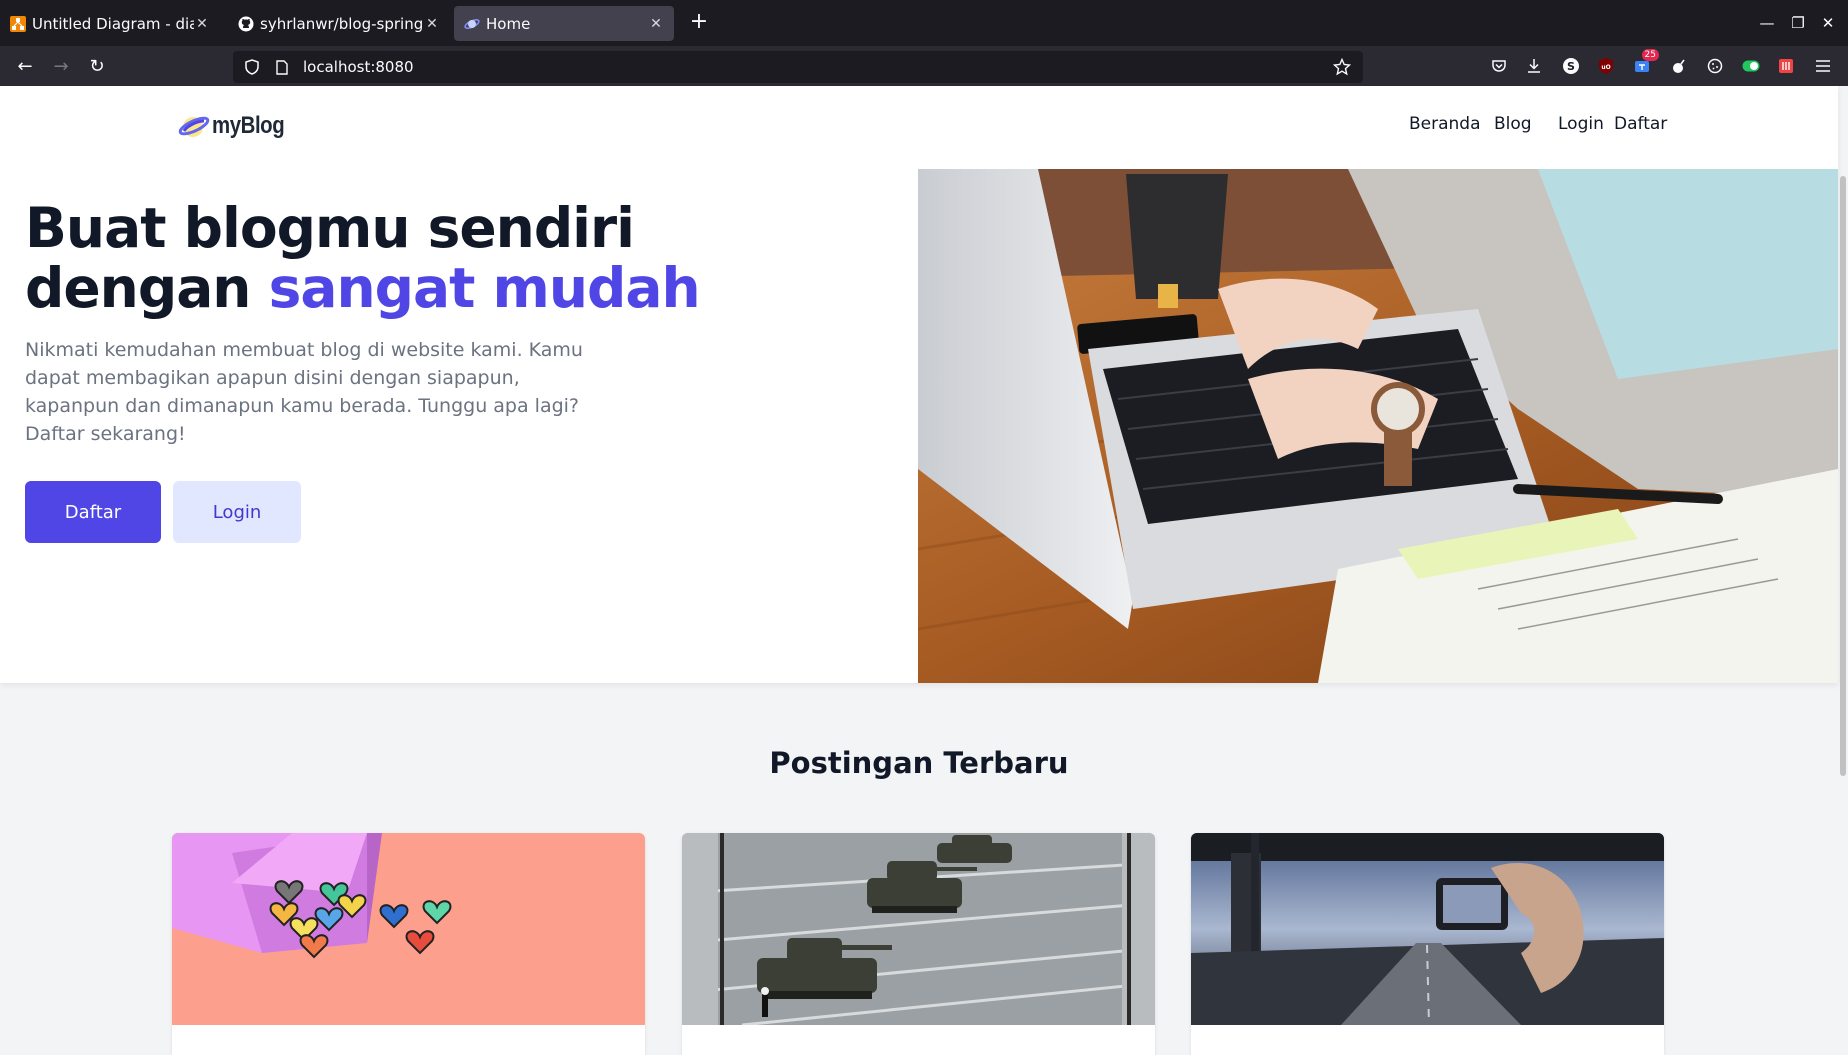 This screenshot has height=1055, width=1848. I want to click on minimize-icon: —, so click(1767, 23).